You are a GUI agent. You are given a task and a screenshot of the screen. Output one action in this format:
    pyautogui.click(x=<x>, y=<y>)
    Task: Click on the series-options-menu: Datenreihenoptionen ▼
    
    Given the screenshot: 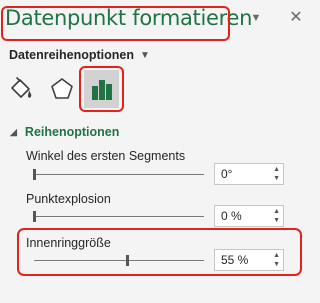 What is the action you would take?
    pyautogui.click(x=79, y=55)
    